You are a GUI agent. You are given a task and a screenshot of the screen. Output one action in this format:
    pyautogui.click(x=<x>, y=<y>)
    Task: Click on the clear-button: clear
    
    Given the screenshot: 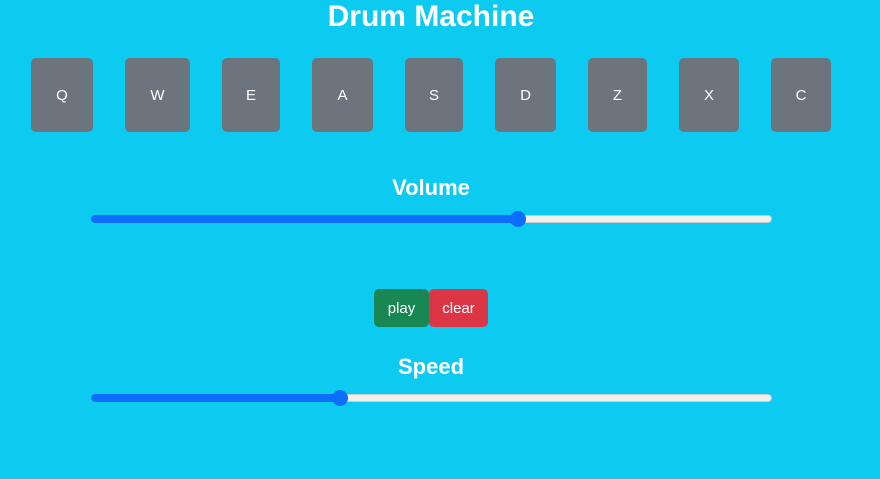 What is the action you would take?
    pyautogui.click(x=458, y=308)
    